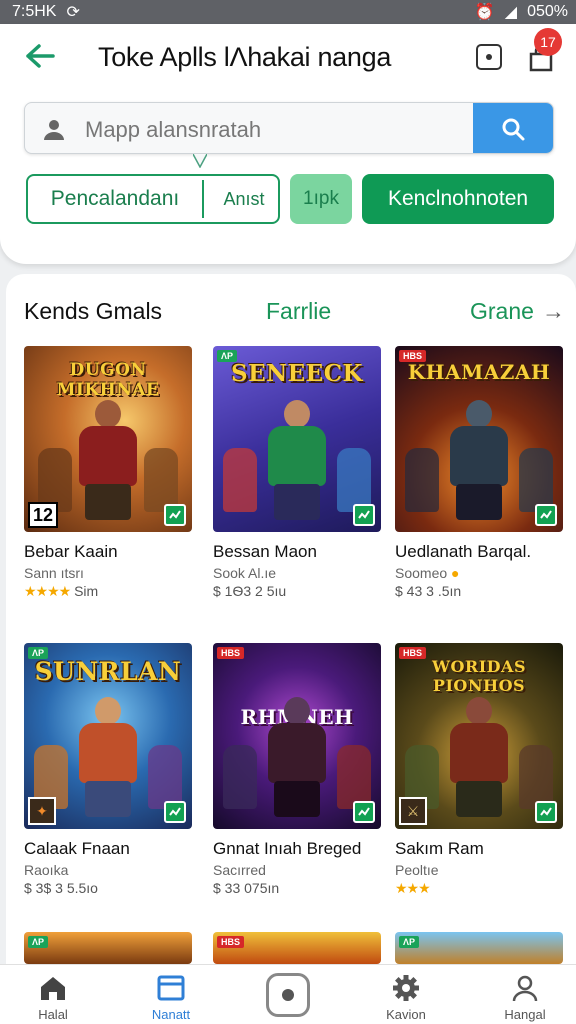 The height and width of the screenshot is (1024, 576). What do you see at coordinates (34, 11) in the screenshot?
I see `status-time: 7:5HK` at bounding box center [34, 11].